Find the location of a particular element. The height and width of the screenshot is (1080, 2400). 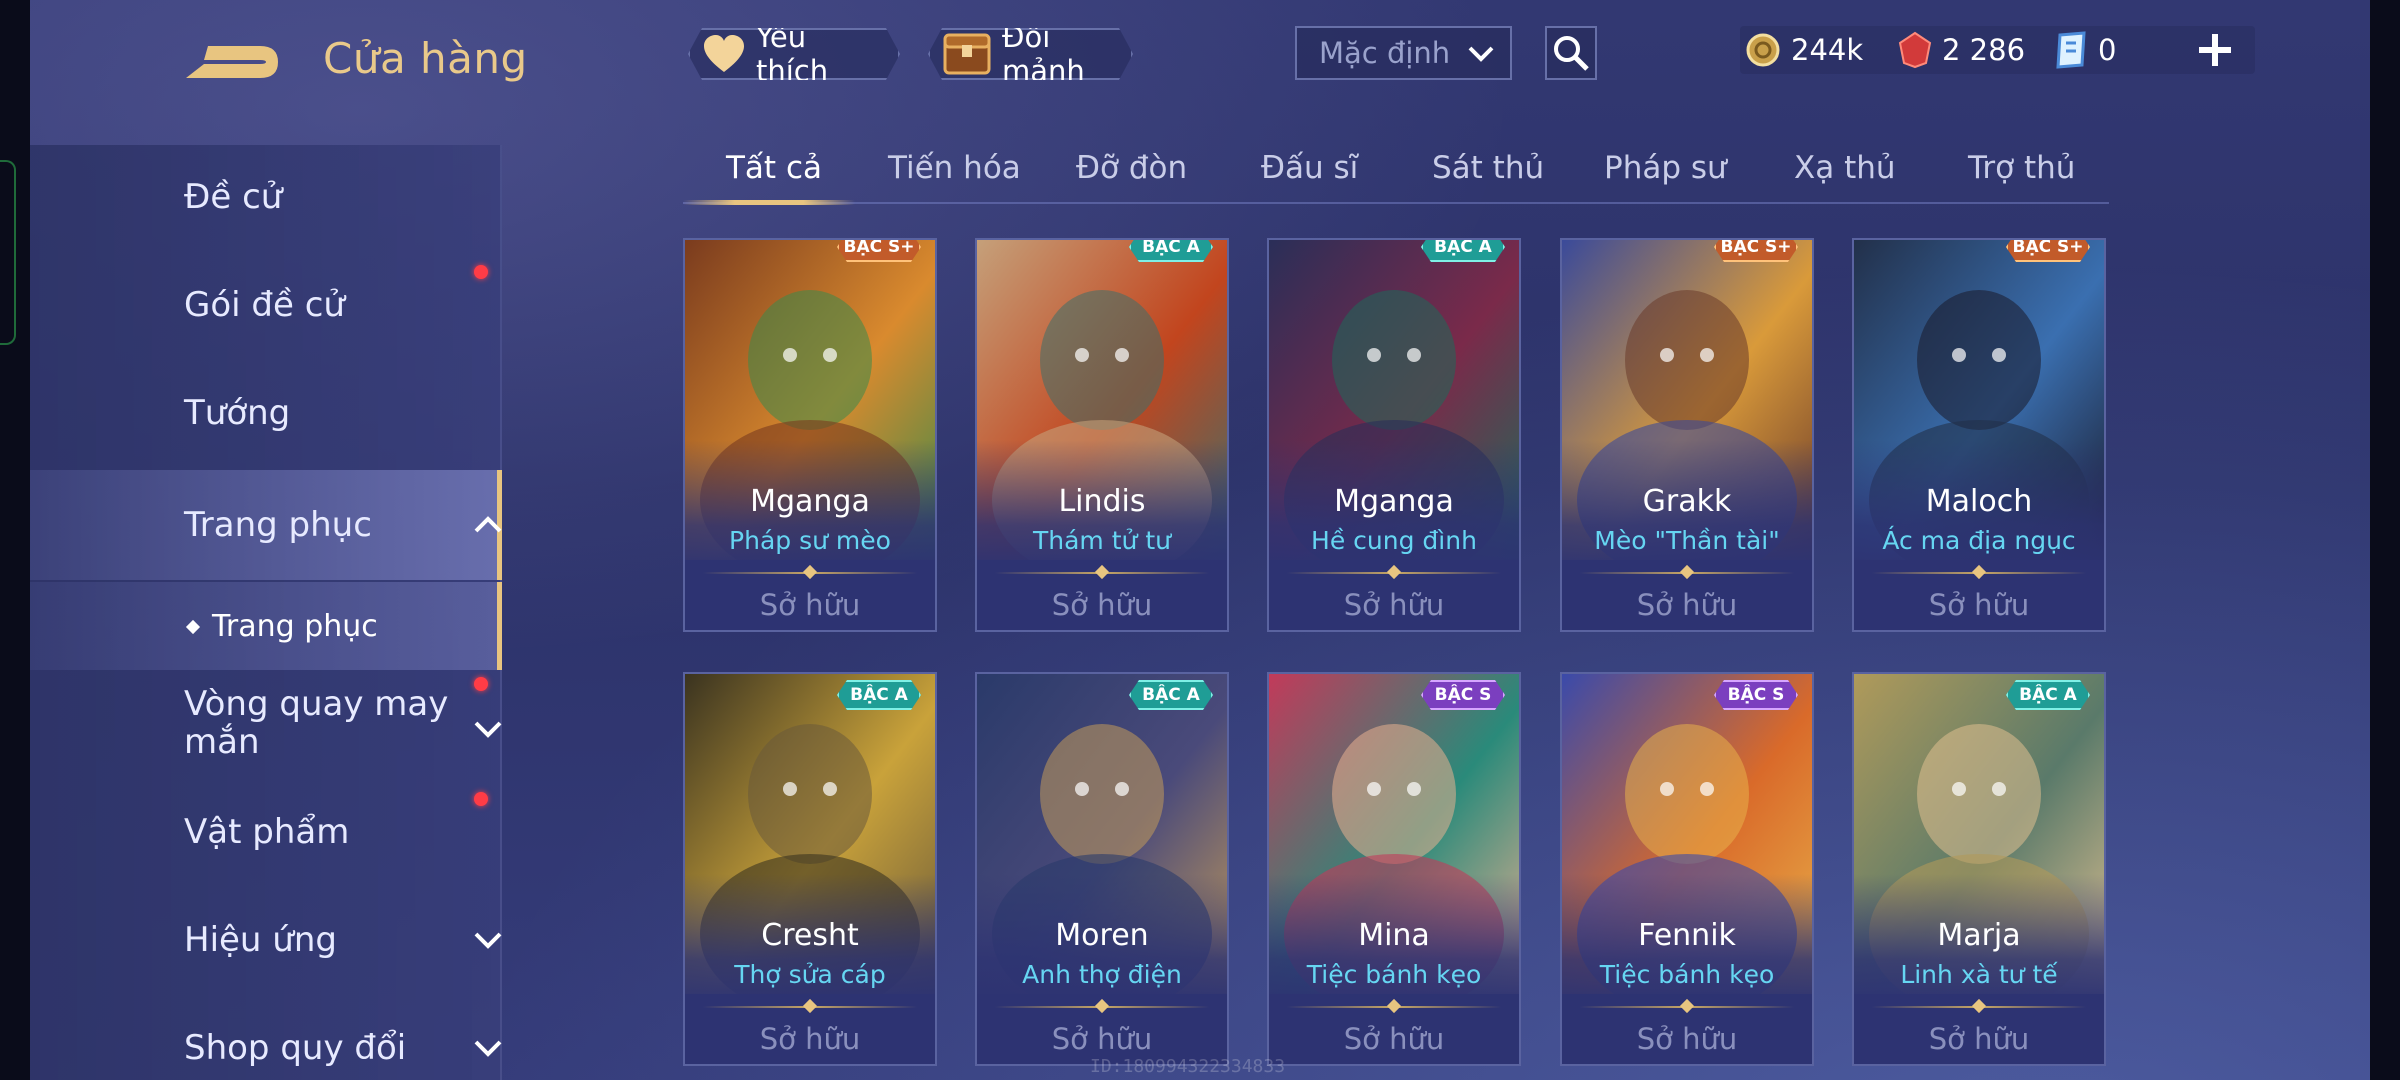

skin-name: Thợ sửa cáp is located at coordinates (810, 974).